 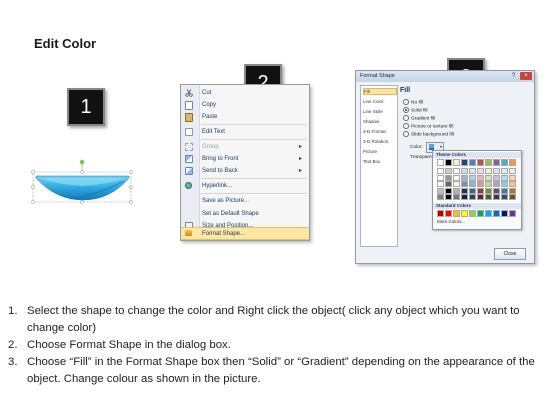 What do you see at coordinates (526, 76) in the screenshot?
I see `close-x-button: ×` at bounding box center [526, 76].